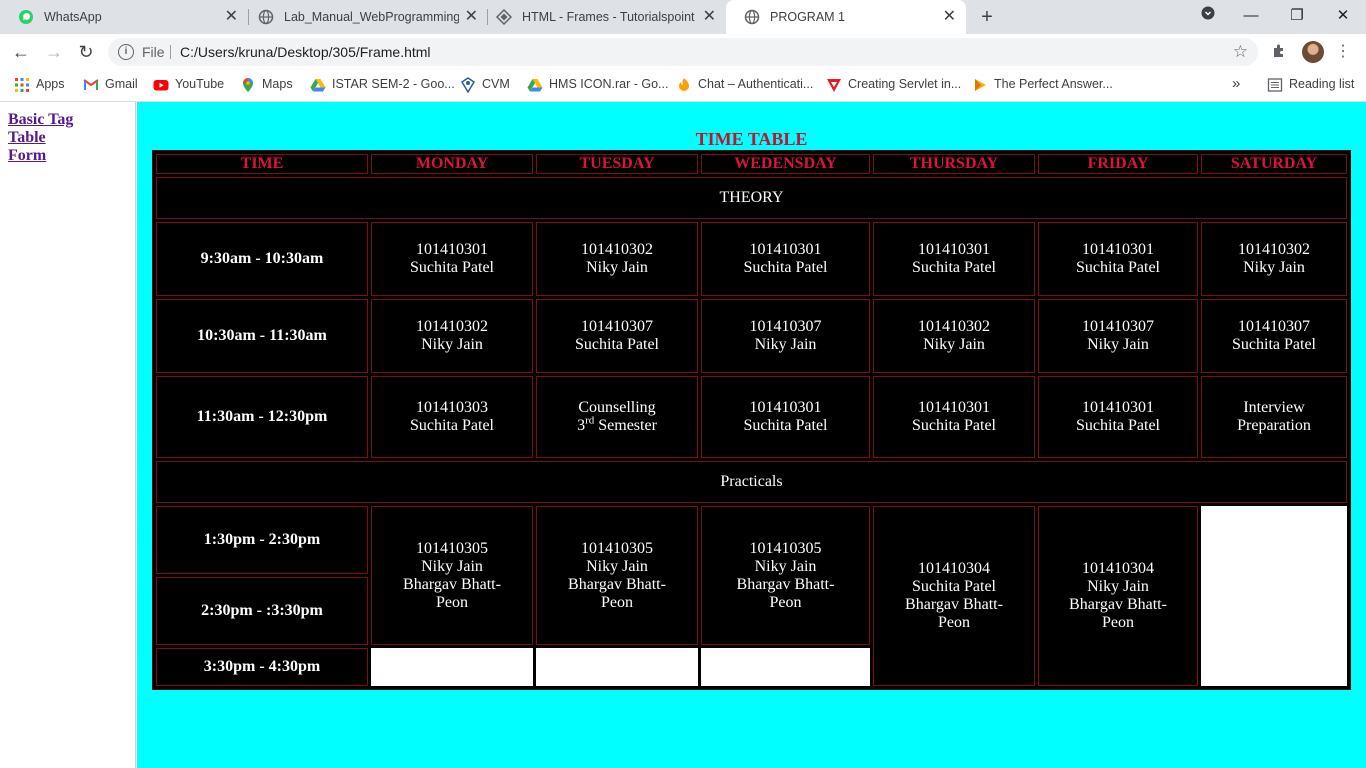 This screenshot has width=1366, height=768. I want to click on restore-icon: ❐, so click(1297, 16).